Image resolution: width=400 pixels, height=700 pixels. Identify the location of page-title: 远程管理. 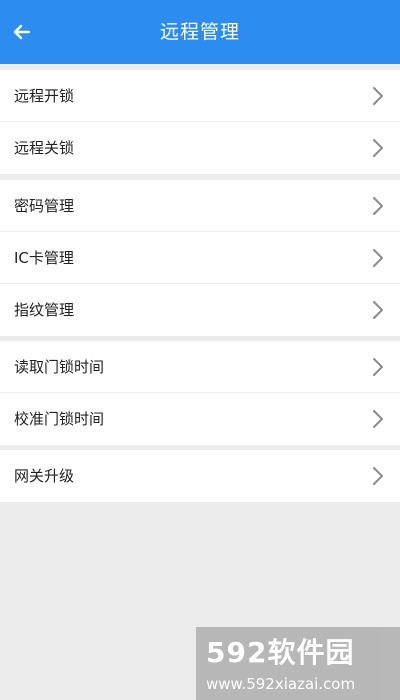
(199, 32).